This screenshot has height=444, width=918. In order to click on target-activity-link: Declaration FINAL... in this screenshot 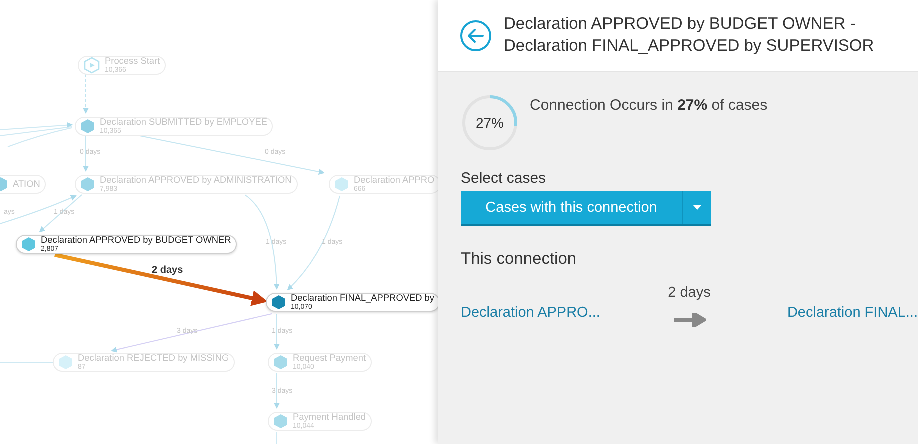, I will do `click(852, 313)`.